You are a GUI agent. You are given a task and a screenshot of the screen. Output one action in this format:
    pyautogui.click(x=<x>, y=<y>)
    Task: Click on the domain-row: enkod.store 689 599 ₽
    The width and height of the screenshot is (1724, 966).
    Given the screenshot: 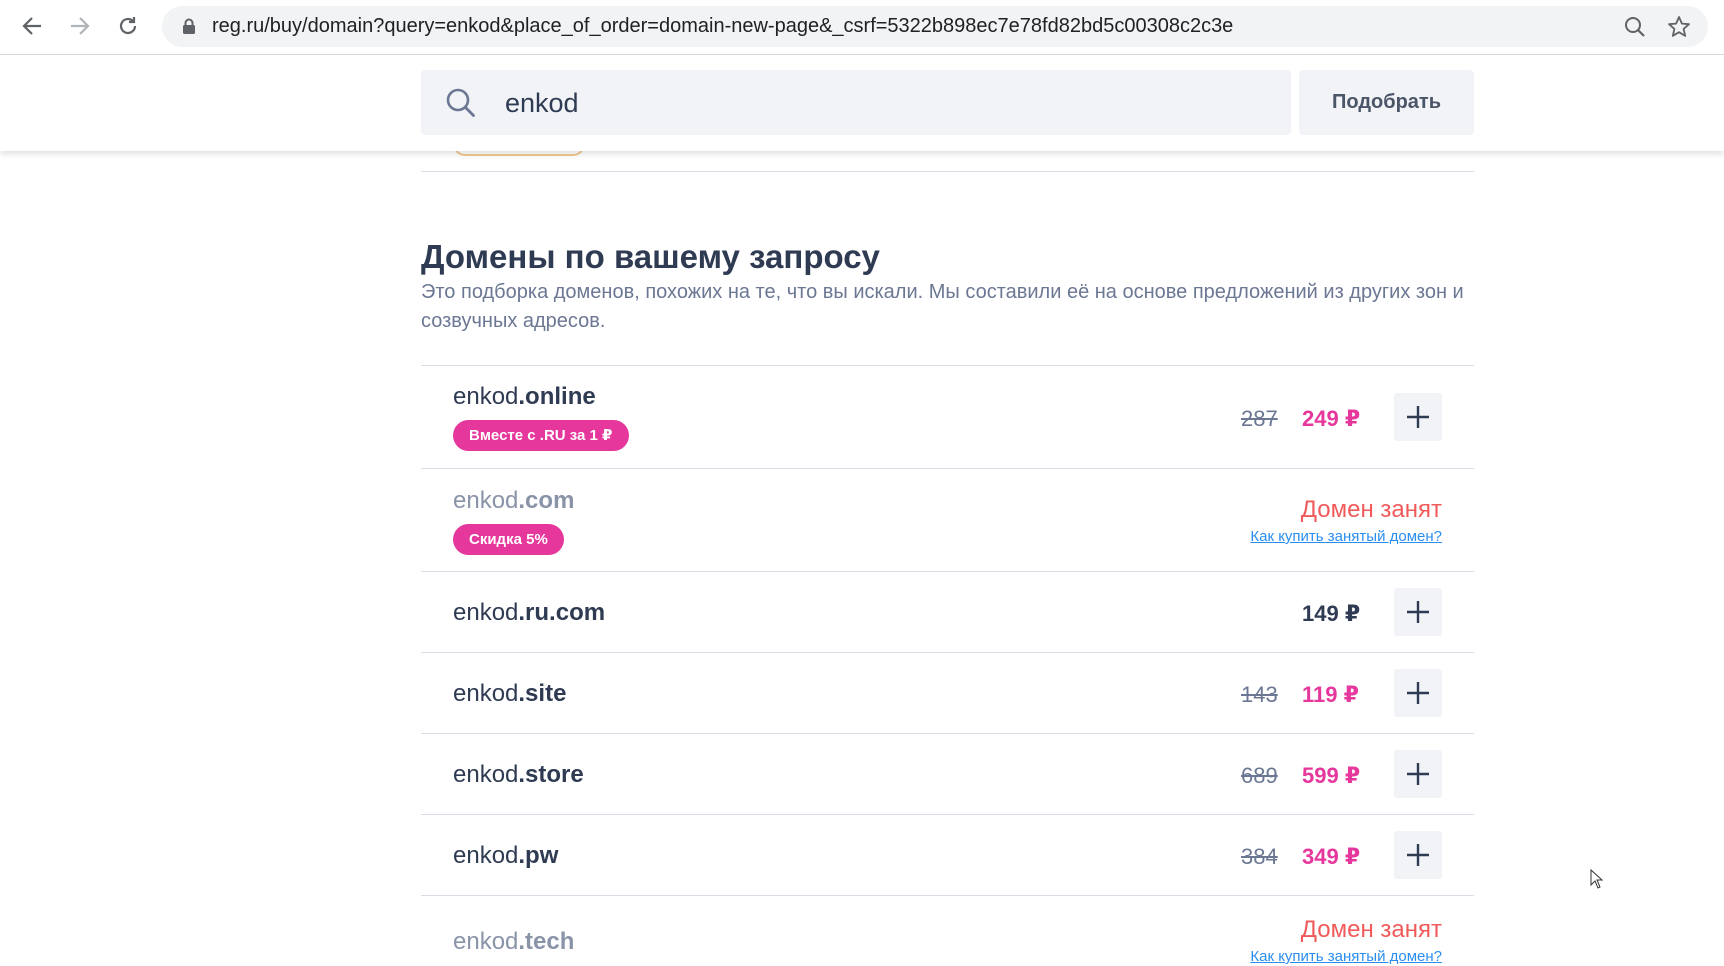 What is the action you would take?
    pyautogui.click(x=947, y=774)
    